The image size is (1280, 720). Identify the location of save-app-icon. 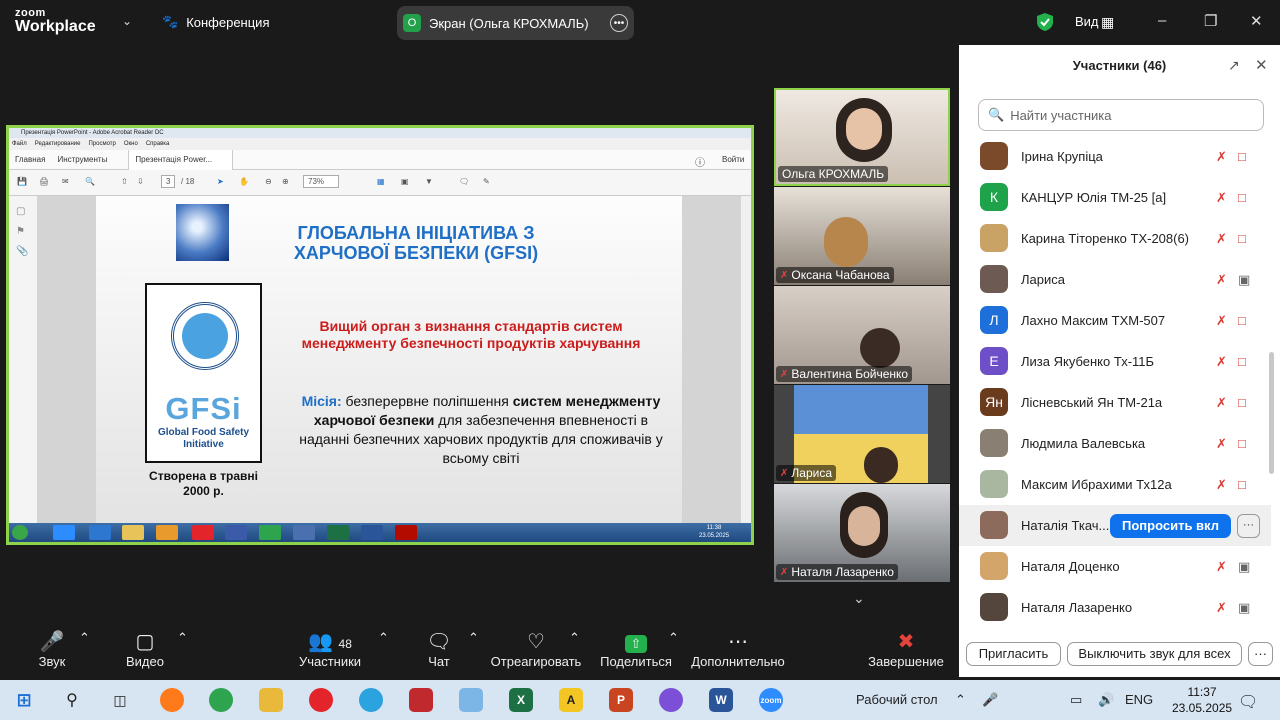
(236, 532).